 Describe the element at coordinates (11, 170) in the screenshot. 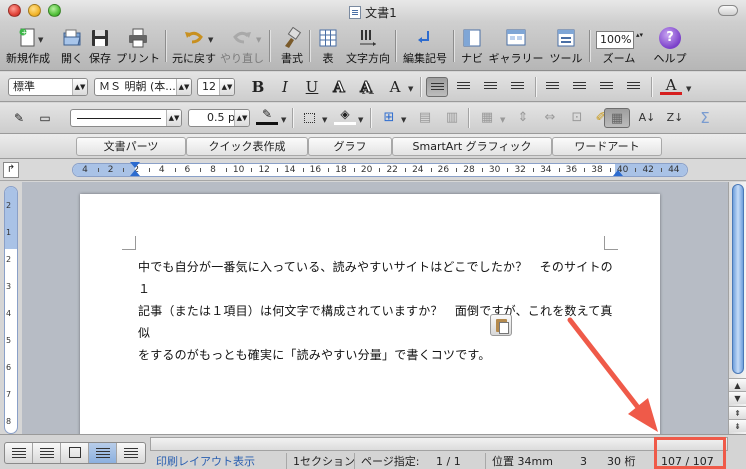

I see `tab-stop-selector: ↱` at that location.